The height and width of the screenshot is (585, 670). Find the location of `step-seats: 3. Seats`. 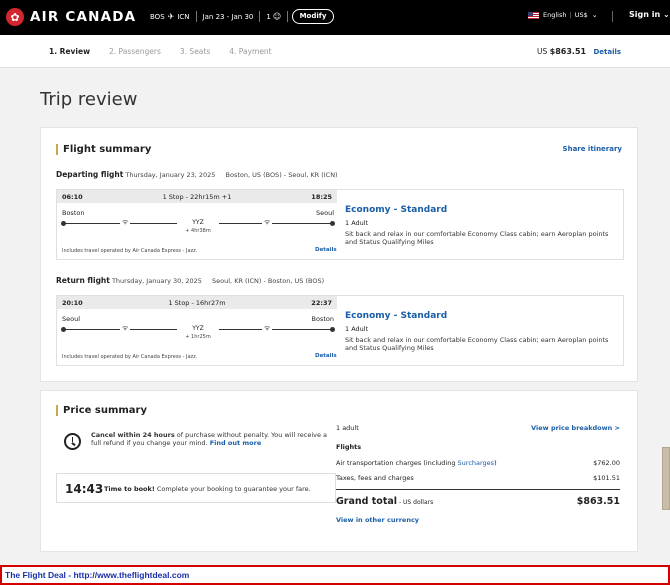

step-seats: 3. Seats is located at coordinates (195, 51).